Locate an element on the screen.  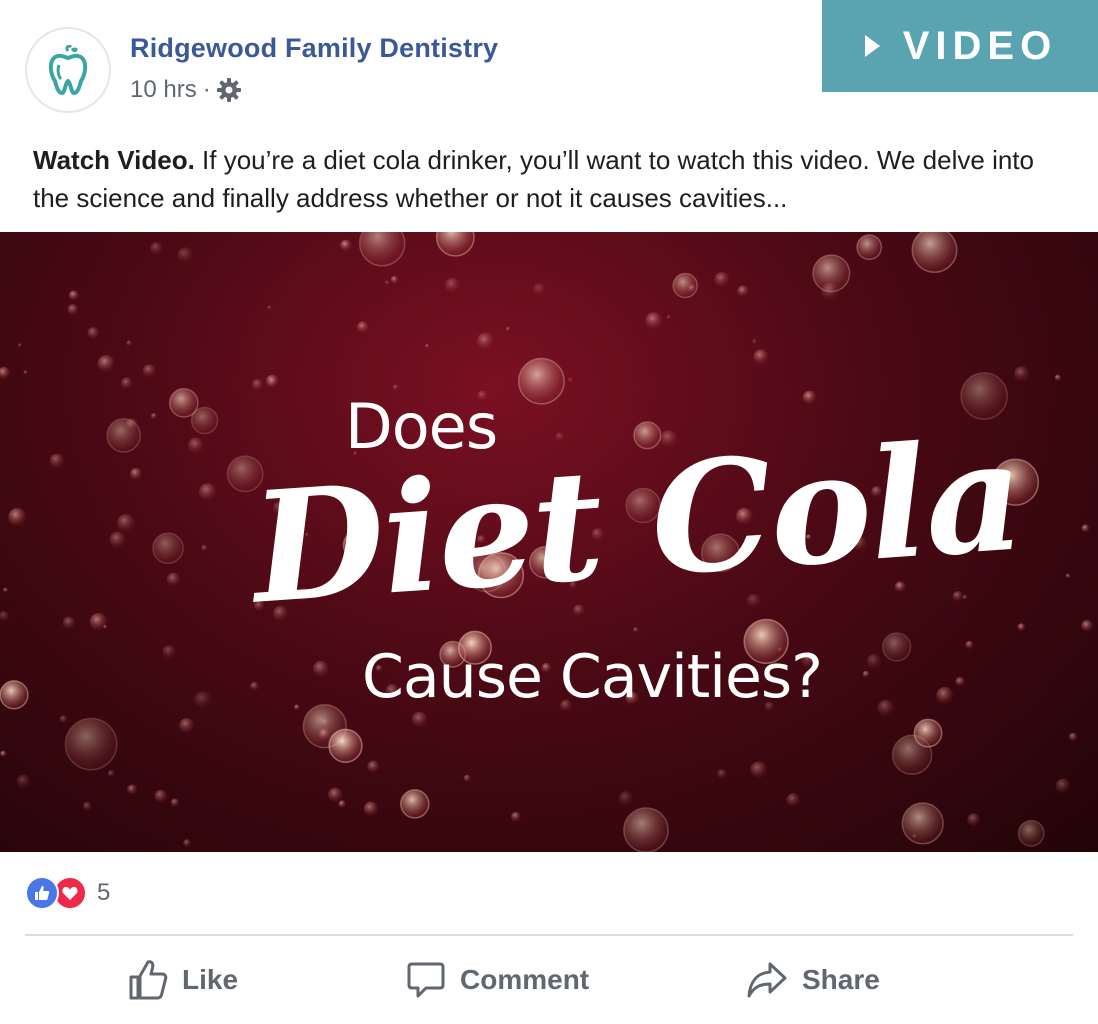
reaction-count: 5 is located at coordinates (104, 892).